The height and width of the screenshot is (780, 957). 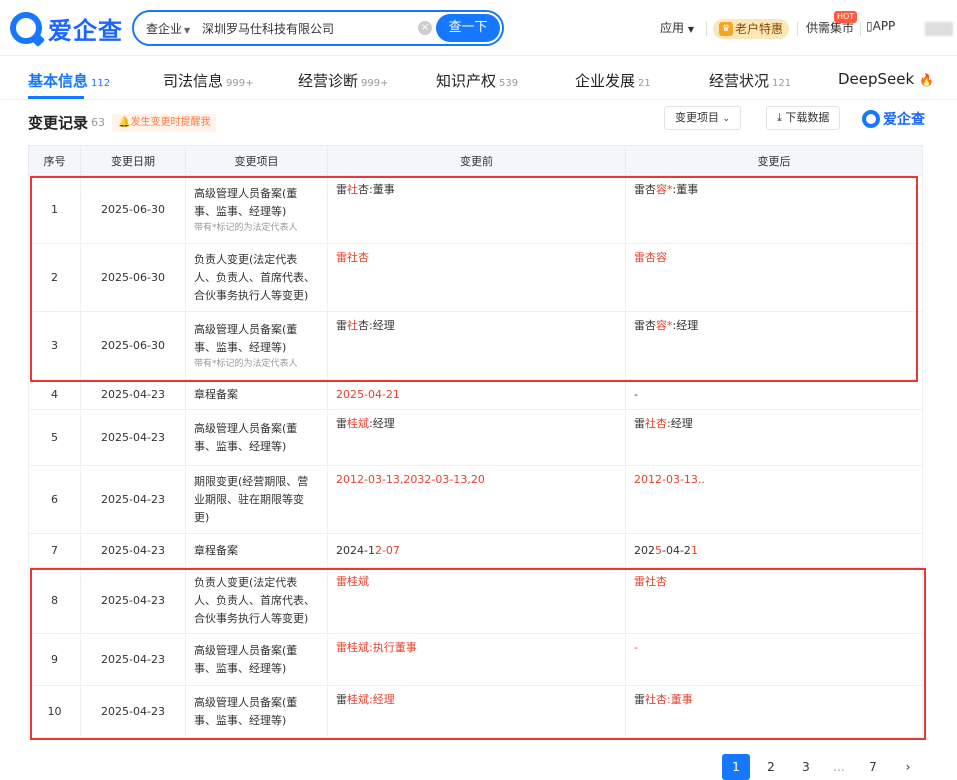 I want to click on search-bar: 查企业▼ × 查一下, so click(x=318, y=28).